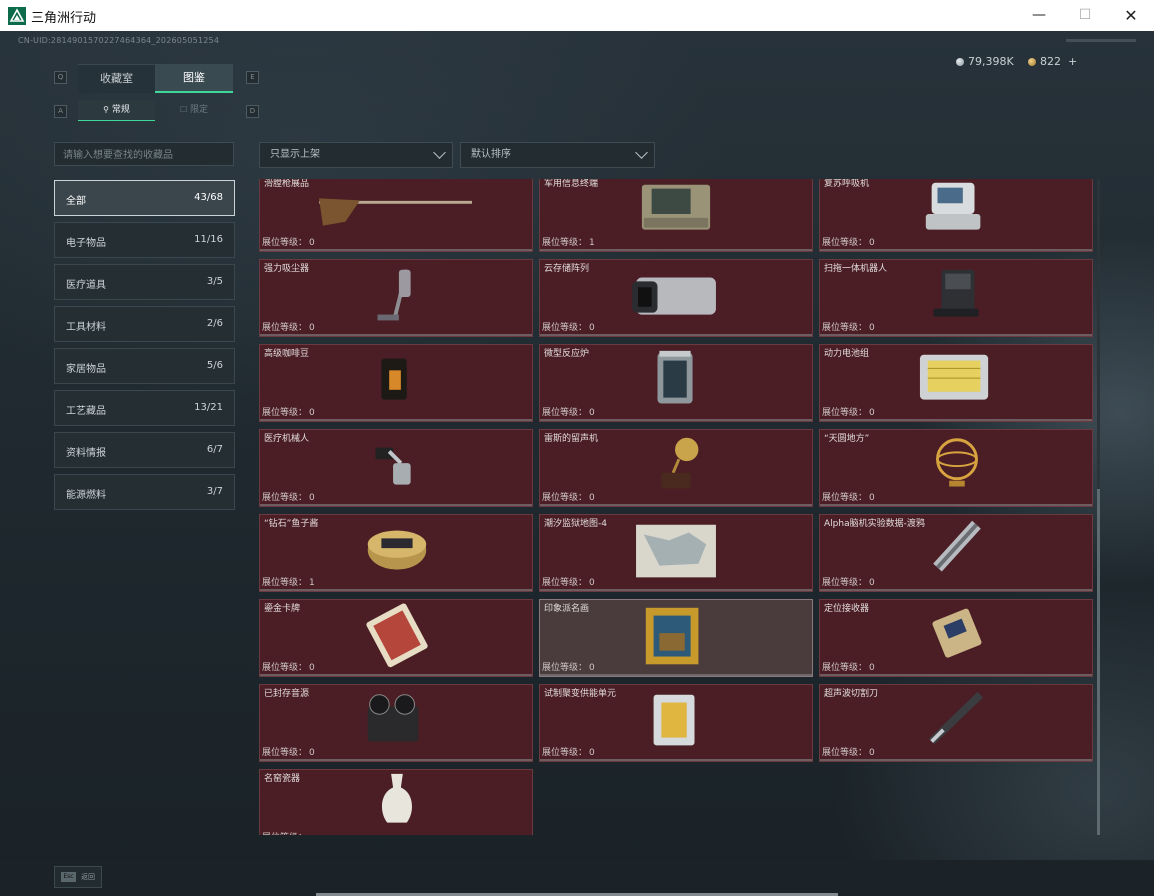  Describe the element at coordinates (120, 110) in the screenshot. I see `subtab-regular-label: 常规` at that location.